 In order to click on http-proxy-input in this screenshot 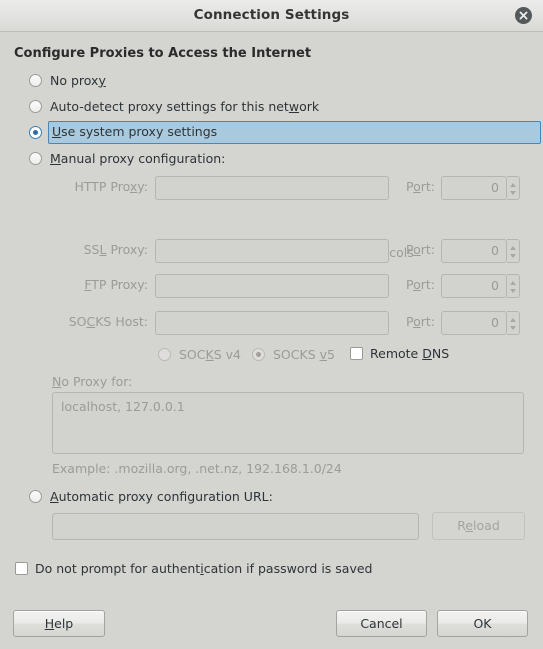, I will do `click(272, 188)`.